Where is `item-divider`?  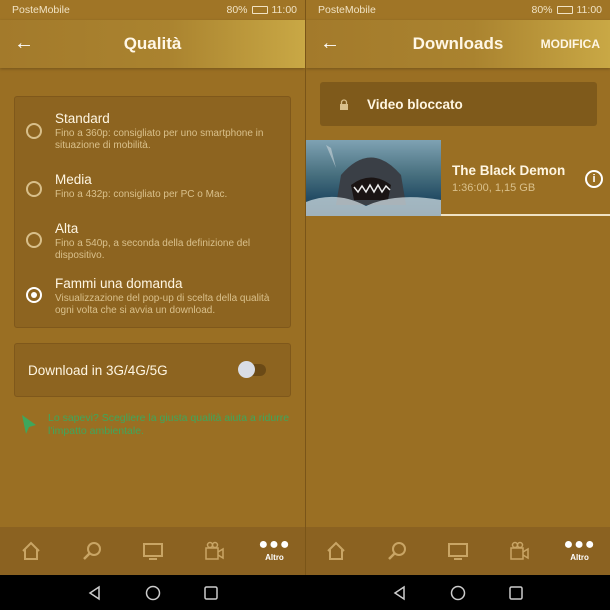 item-divider is located at coordinates (525, 215).